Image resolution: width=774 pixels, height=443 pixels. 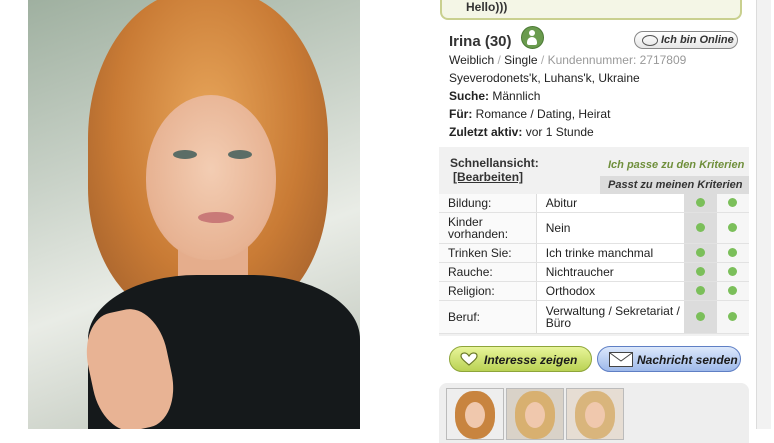 I want to click on criteria-matches-mine-header: Passt zu meinen Kriterien, so click(x=674, y=185).